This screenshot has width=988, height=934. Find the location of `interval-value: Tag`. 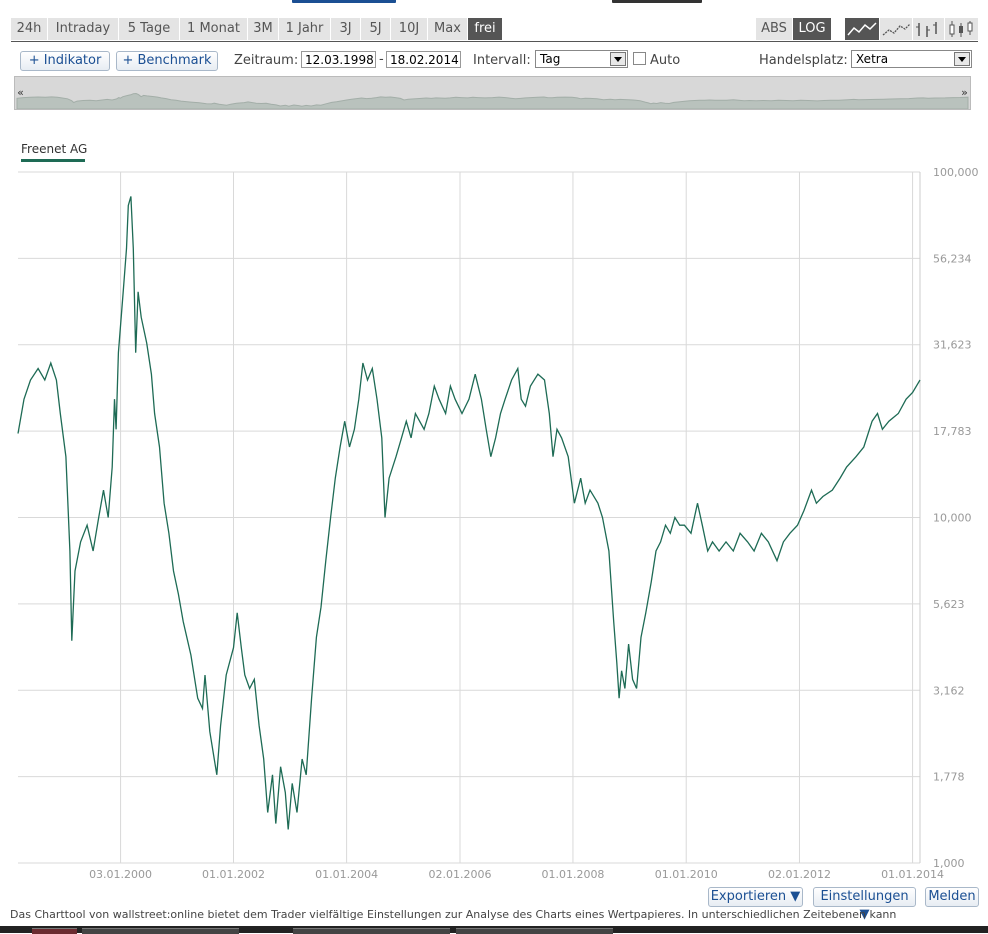

interval-value: Tag is located at coordinates (550, 59).